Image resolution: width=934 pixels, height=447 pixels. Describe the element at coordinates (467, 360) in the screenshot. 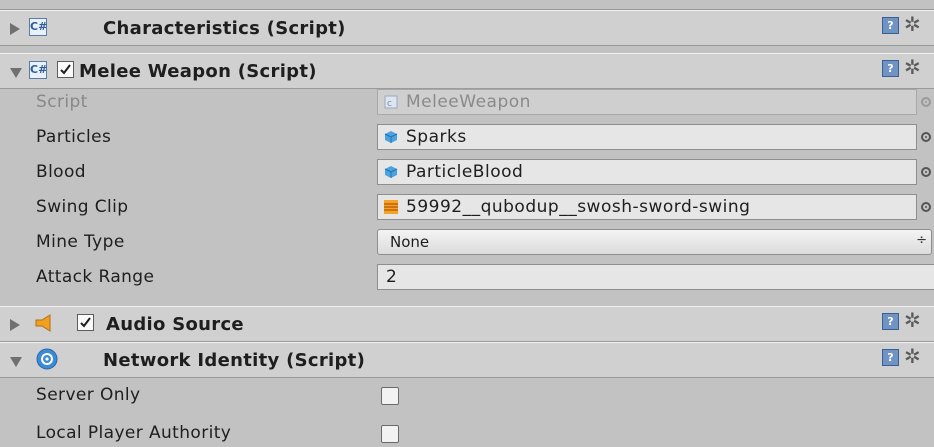

I see `component-header-network-identity: Network Identity (Script) ? ✲` at that location.